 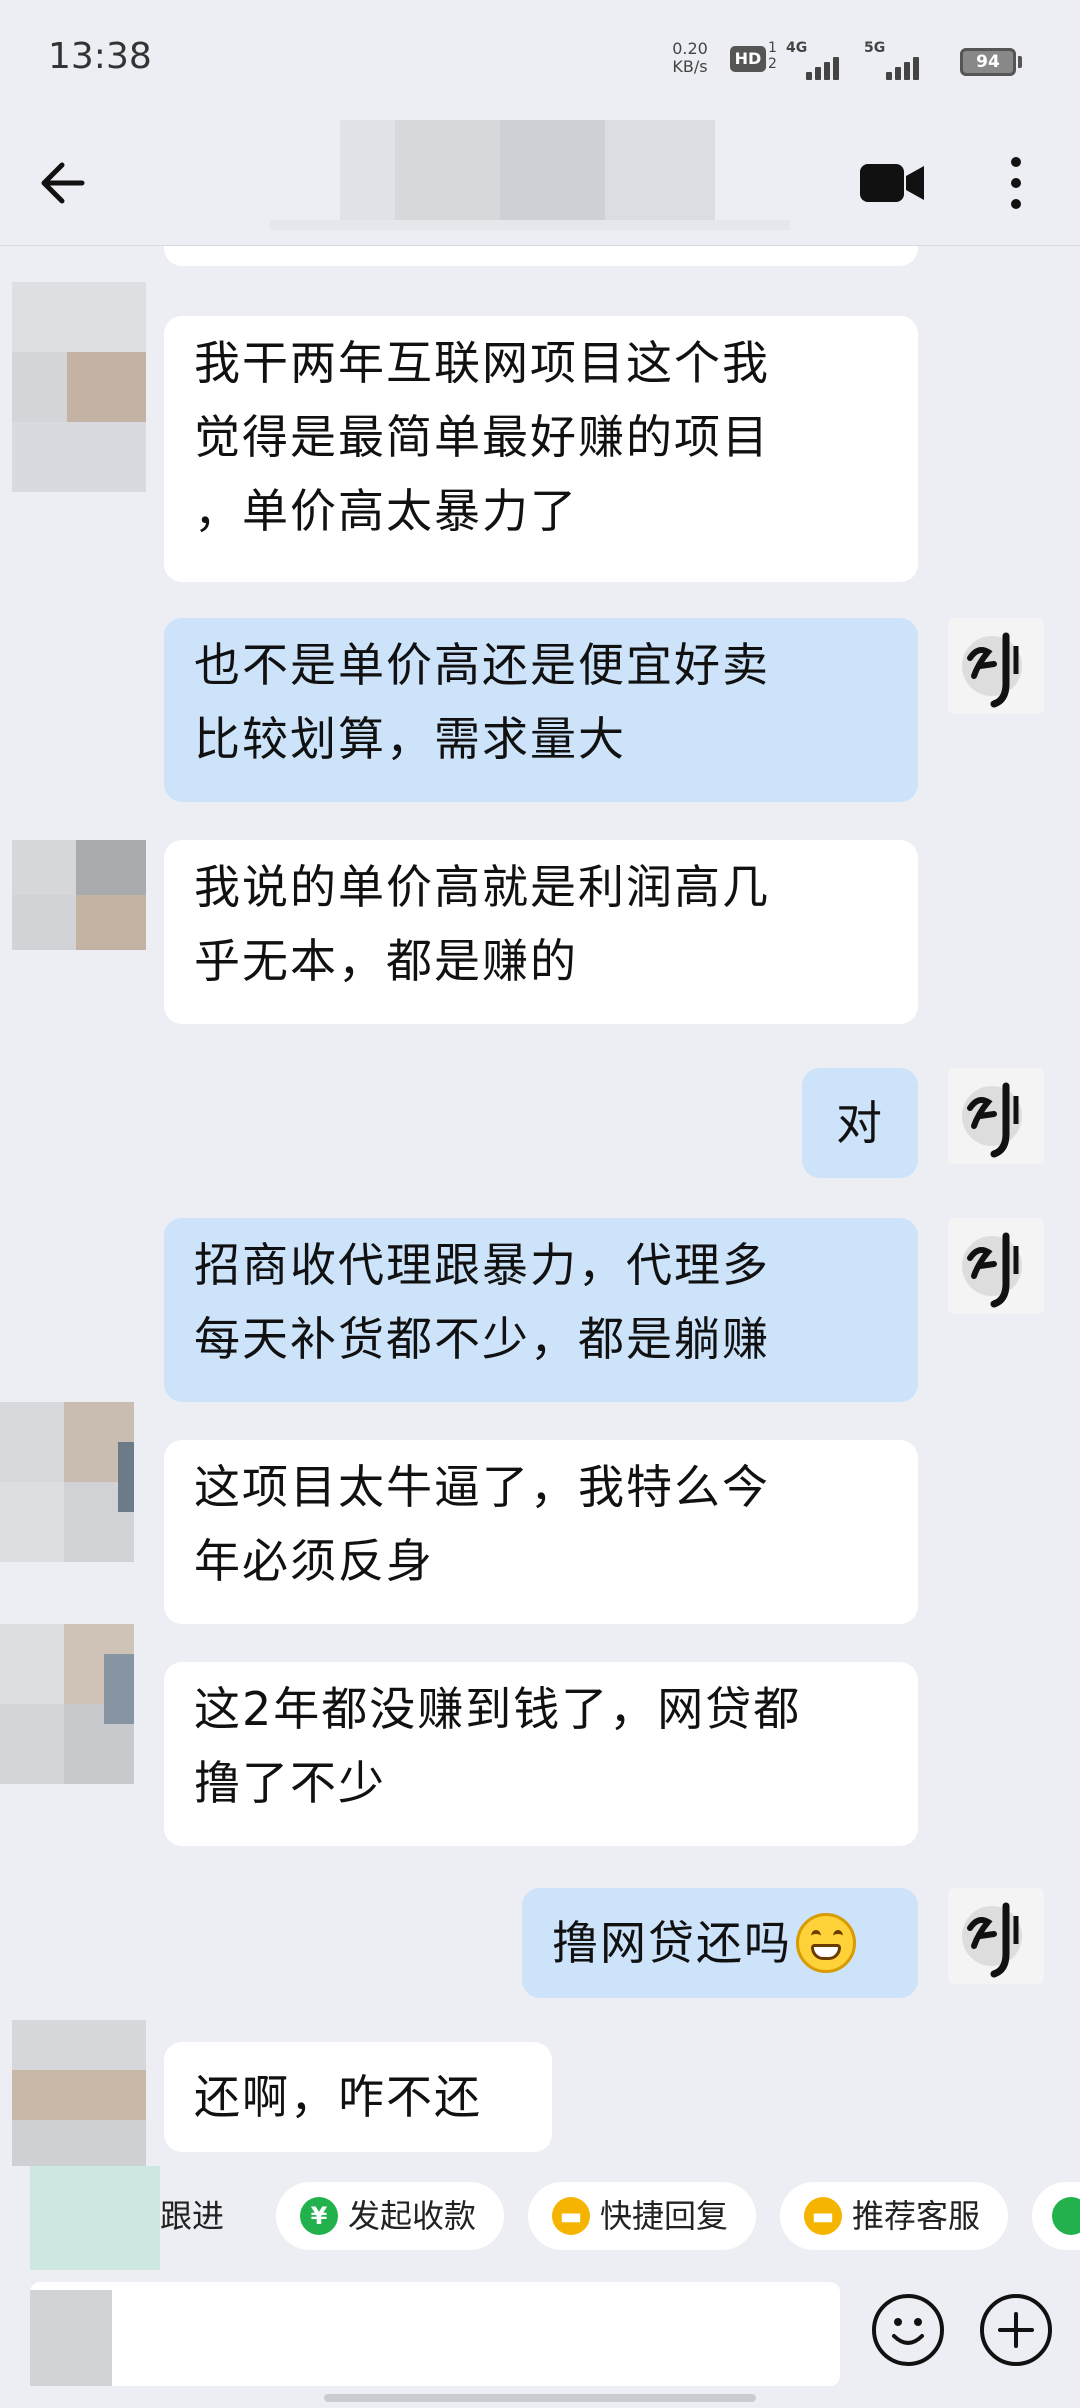 What do you see at coordinates (908, 66) in the screenshot?
I see `signal-2-icon` at bounding box center [908, 66].